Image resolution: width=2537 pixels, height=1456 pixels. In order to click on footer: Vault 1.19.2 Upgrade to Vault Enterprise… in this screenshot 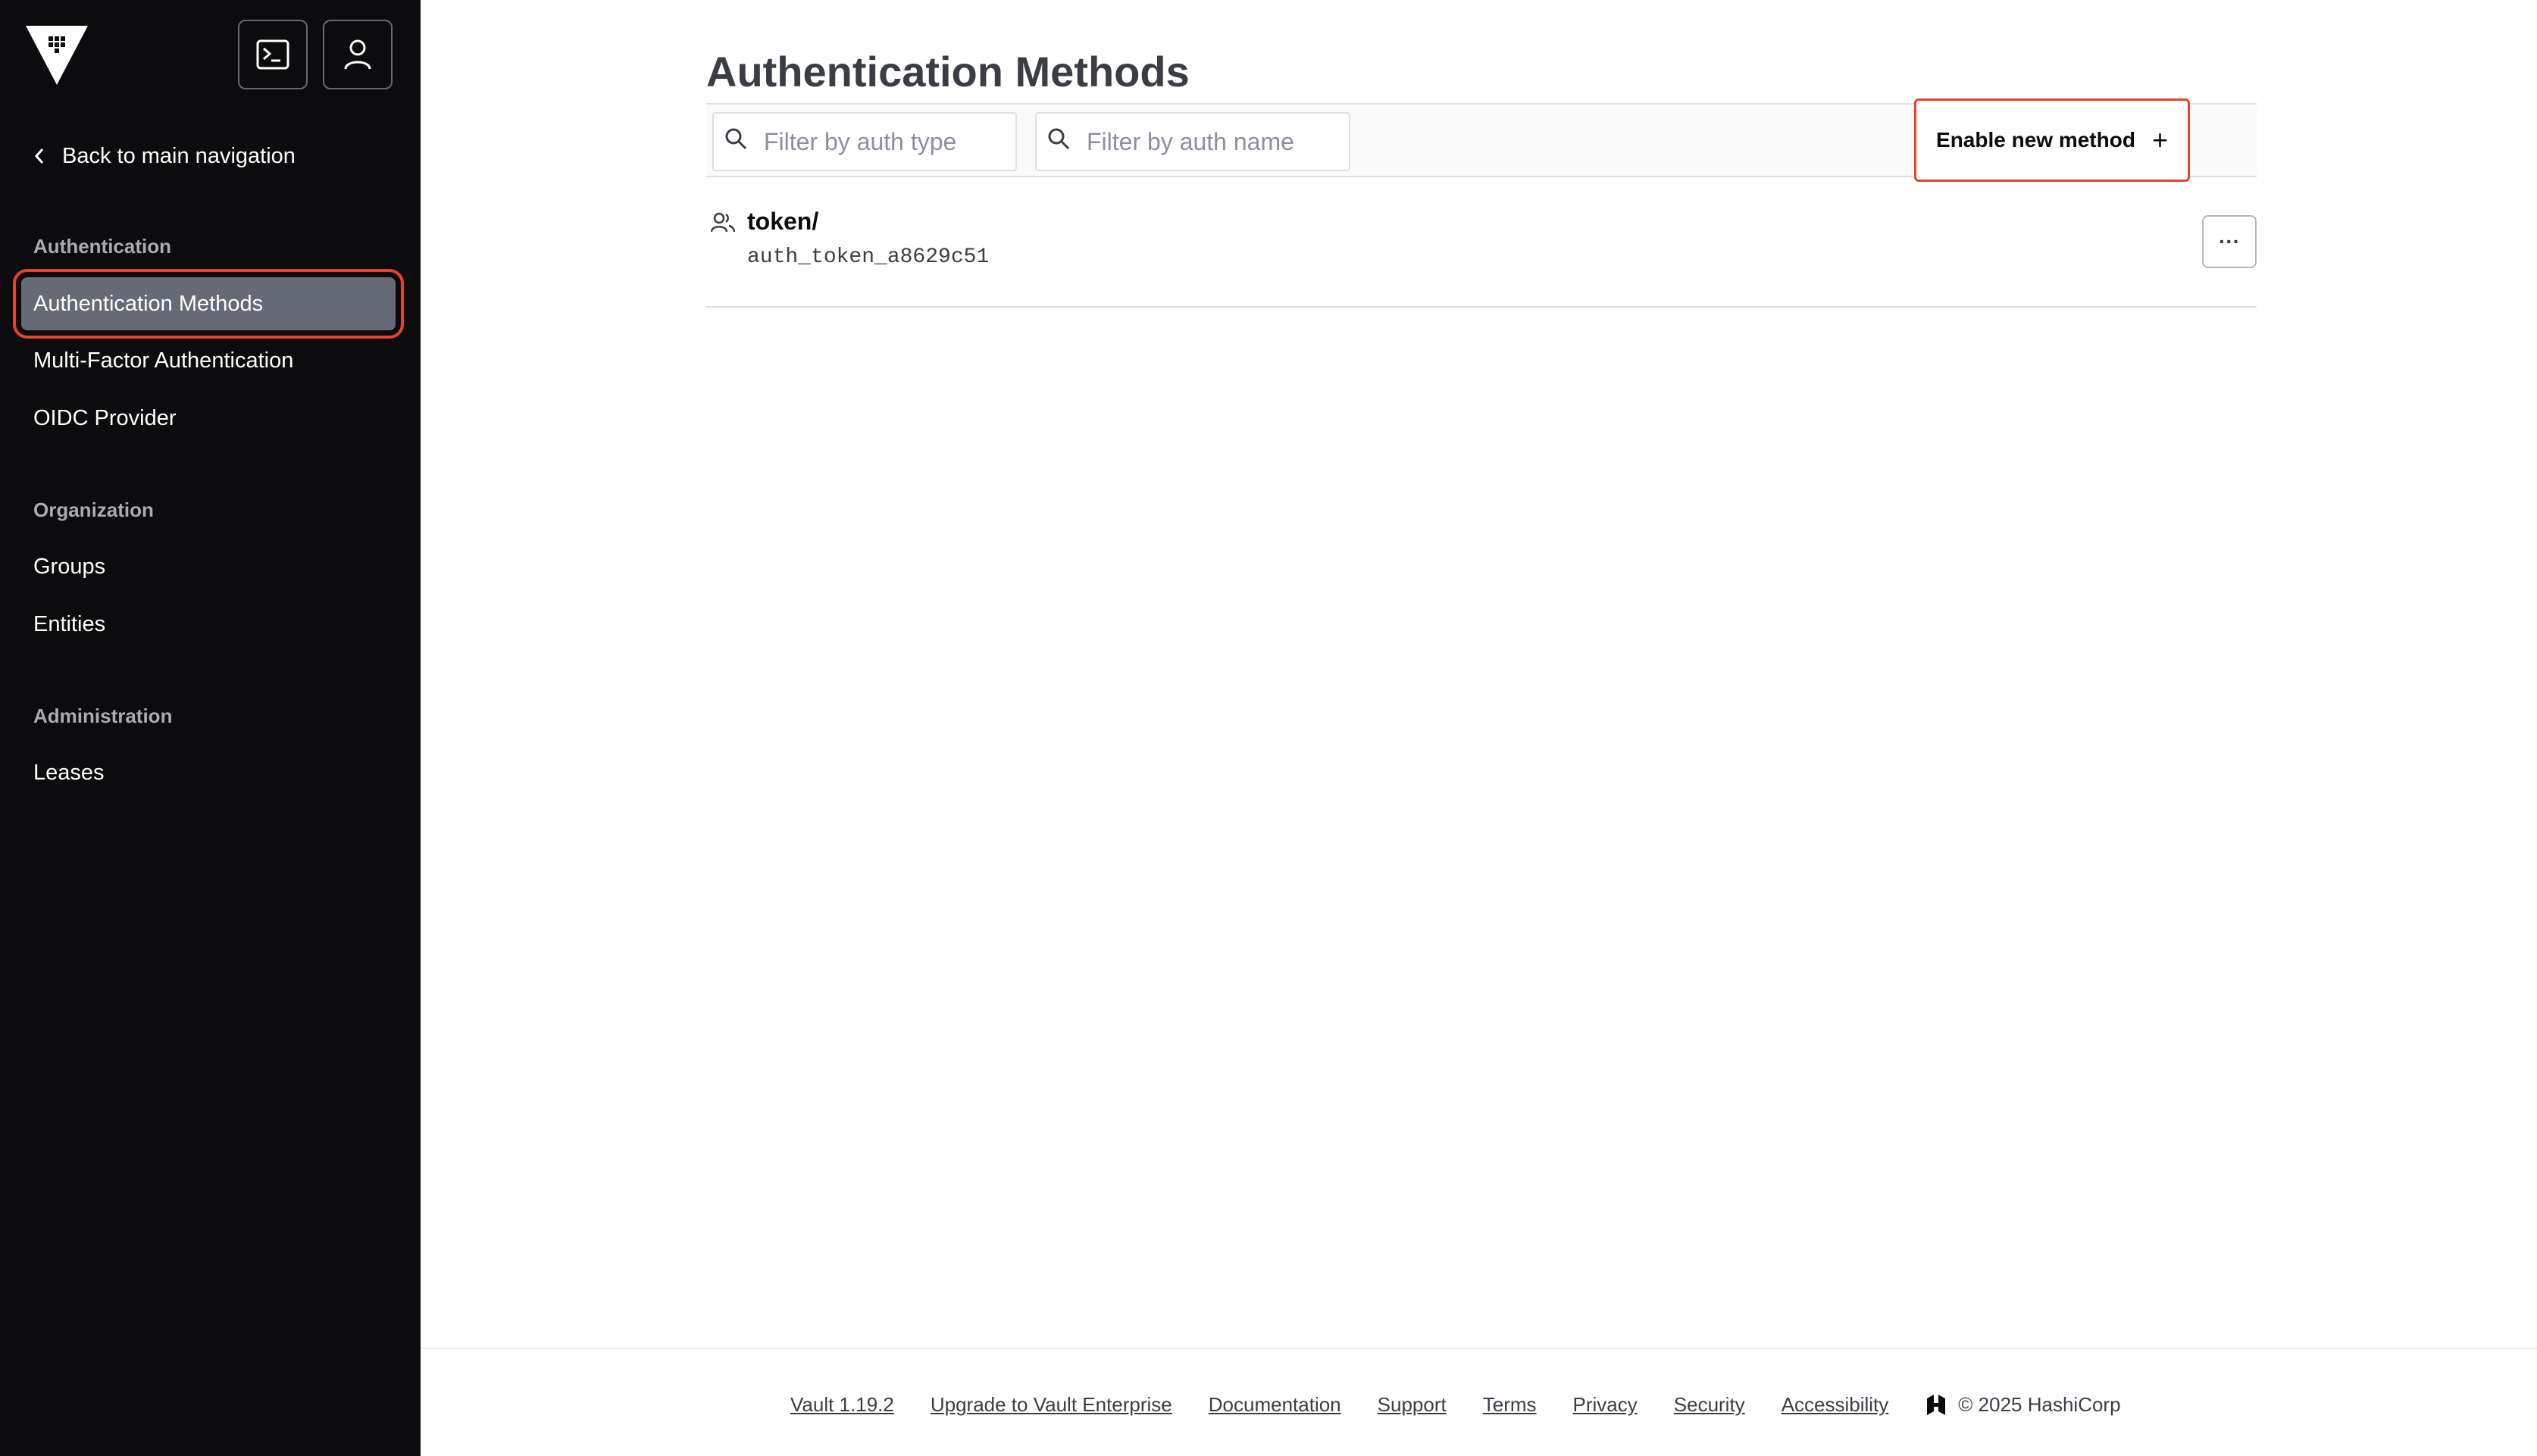, I will do `click(1479, 1402)`.